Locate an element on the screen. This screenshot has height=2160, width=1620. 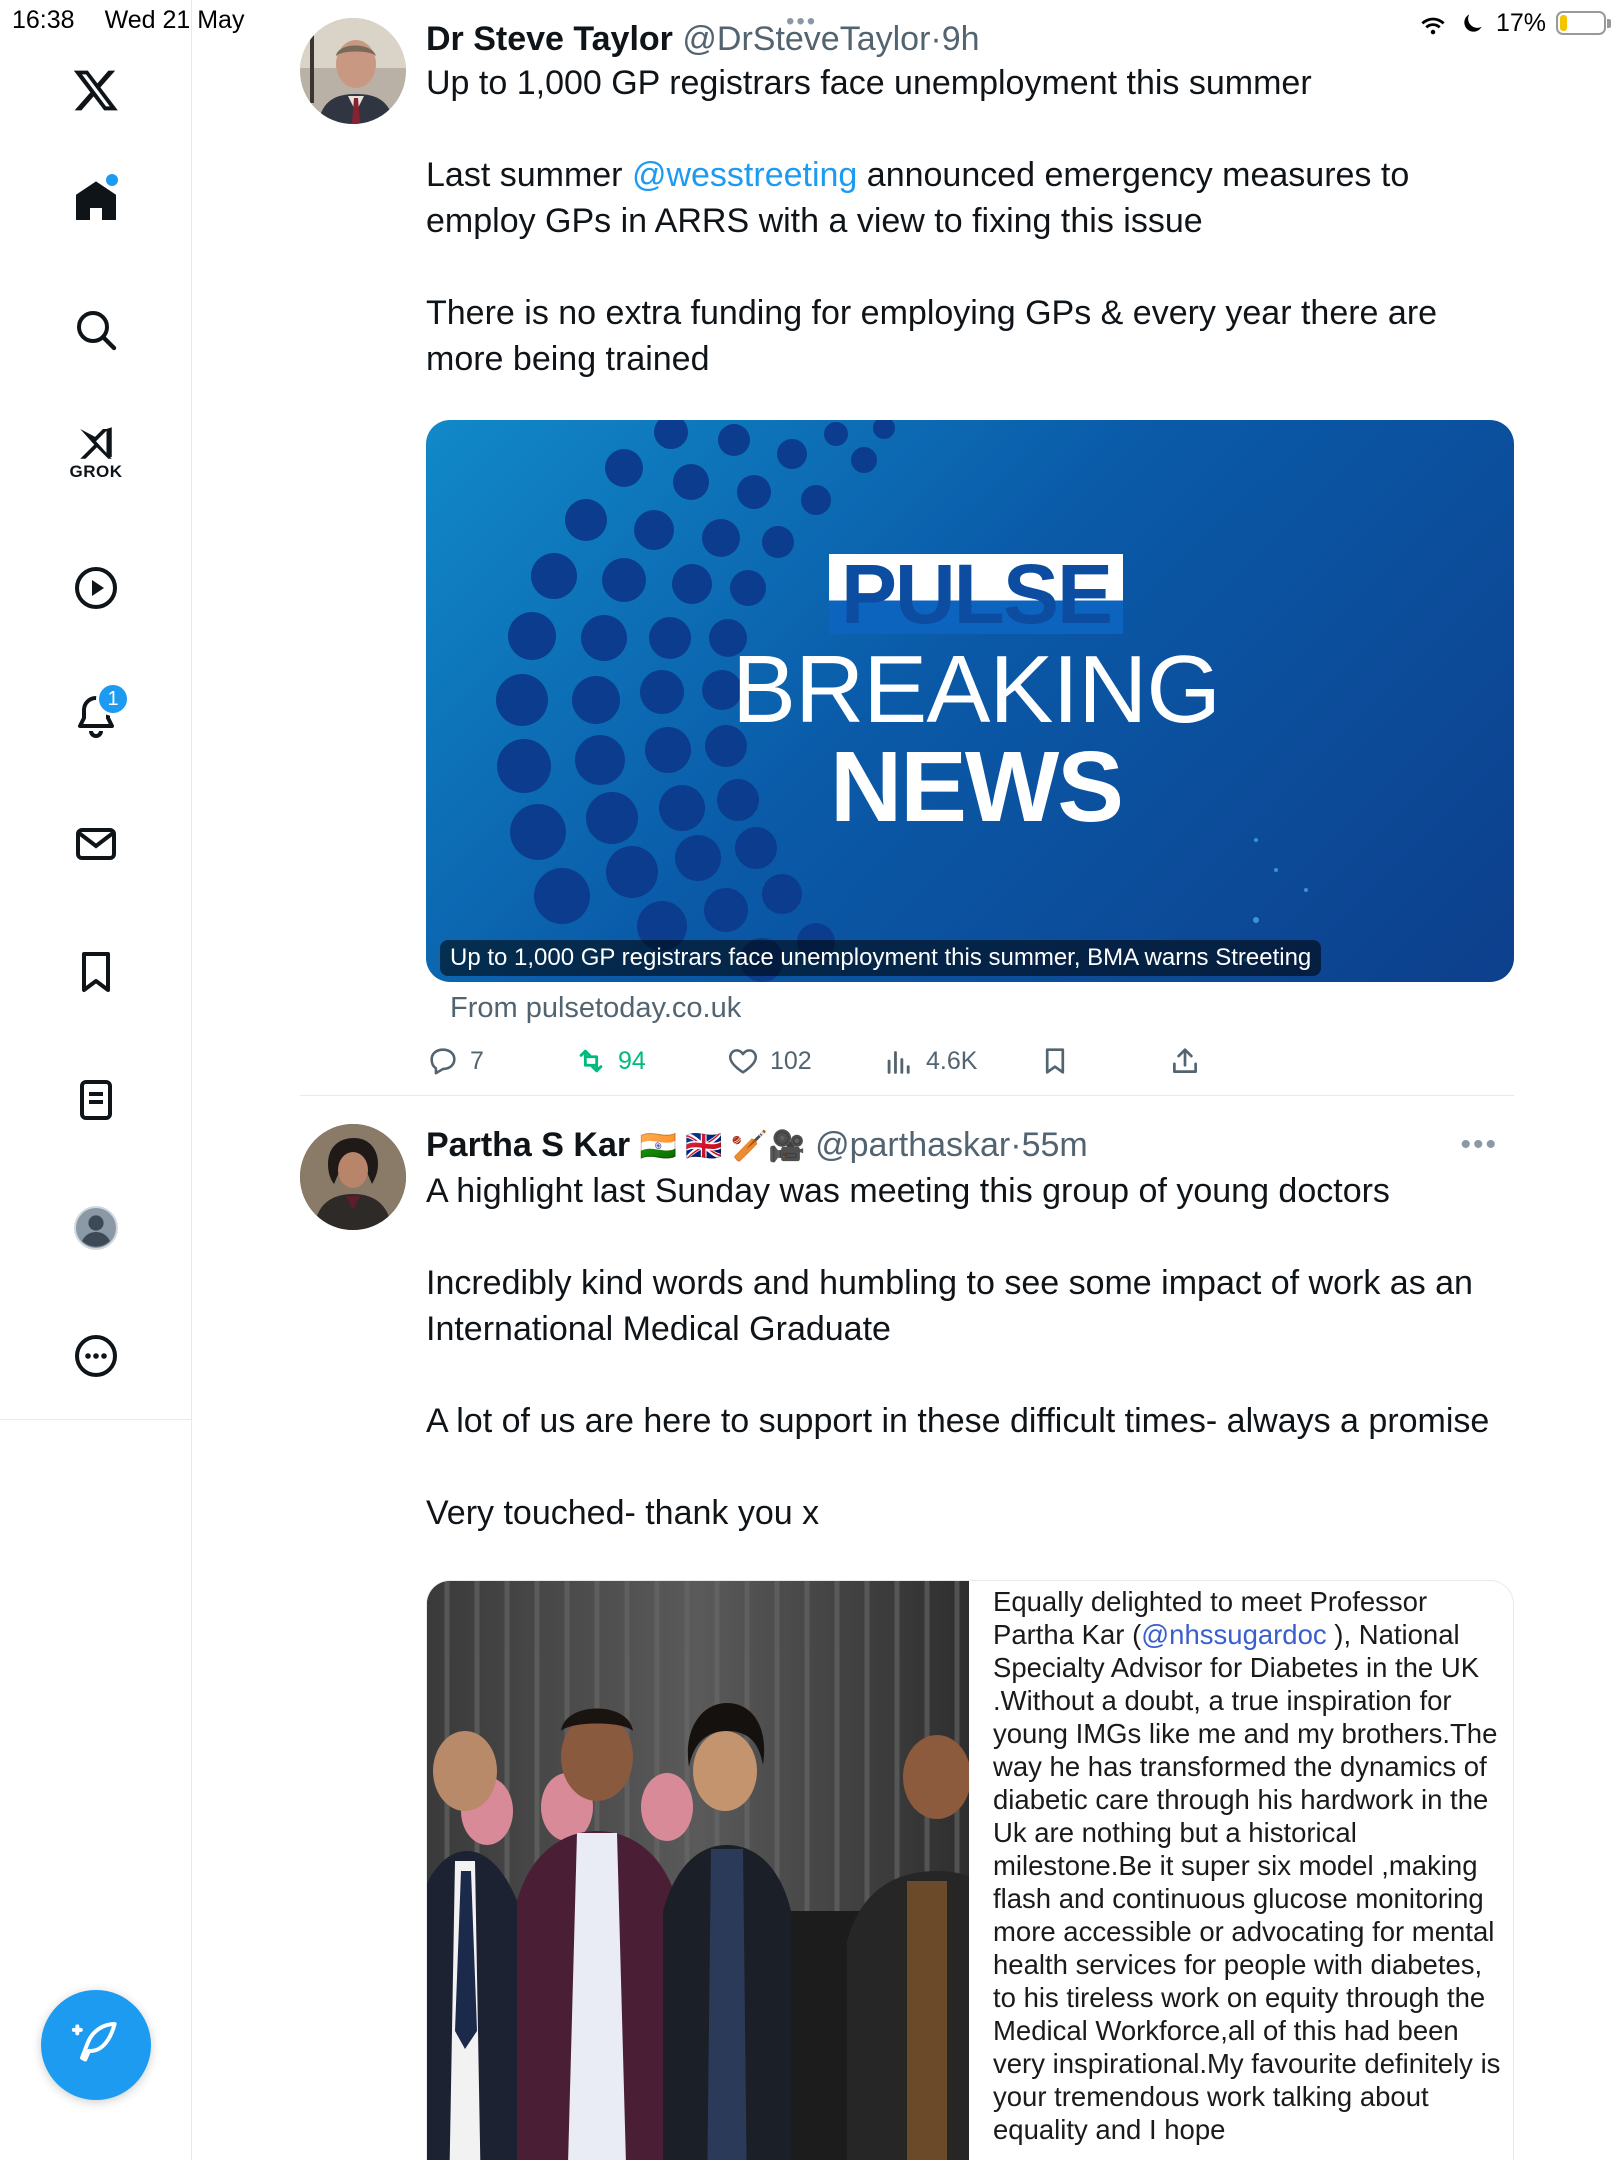
text-segment: Last summer is located at coordinates (529, 175).